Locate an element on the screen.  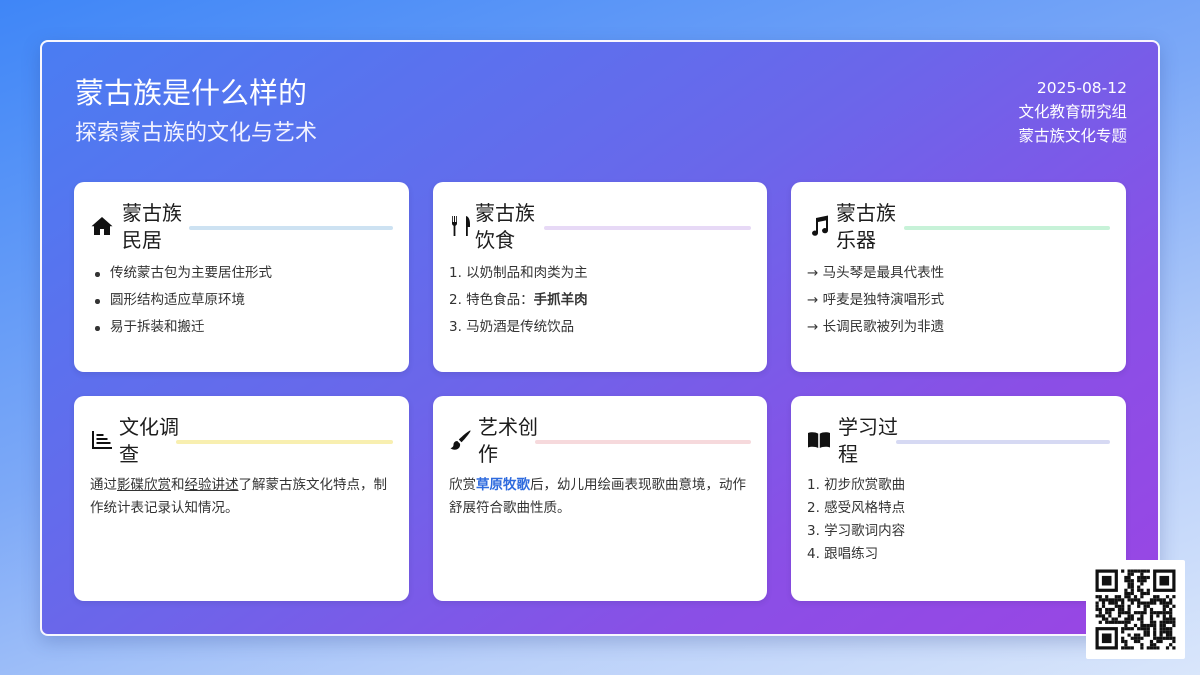
underlined-text: 影碟欣赏 is located at coordinates (144, 485).